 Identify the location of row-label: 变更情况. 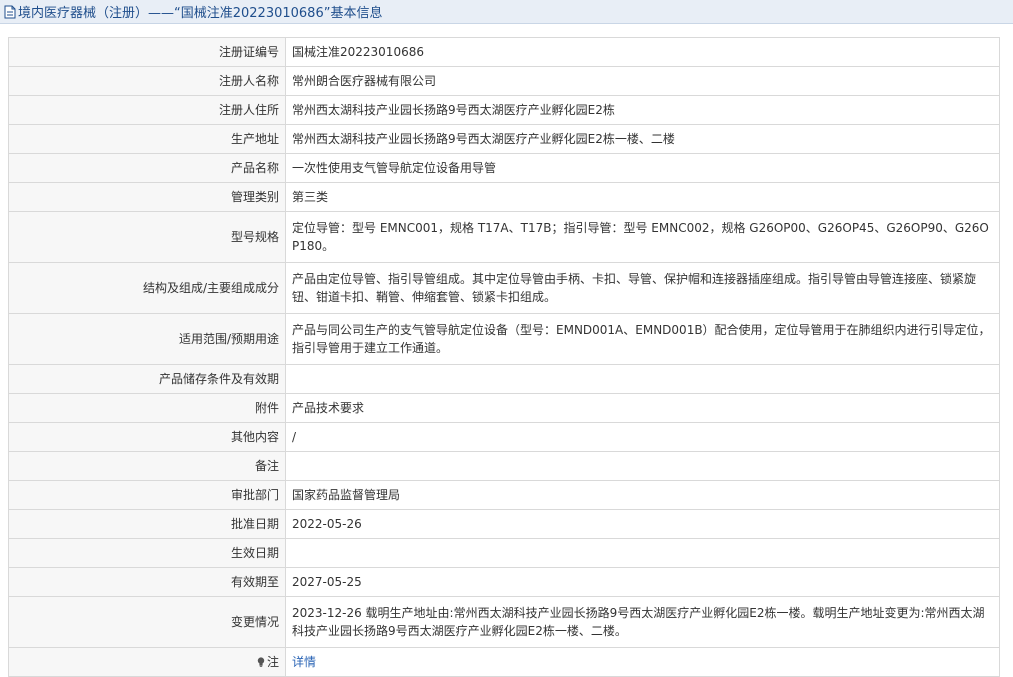
(147, 622).